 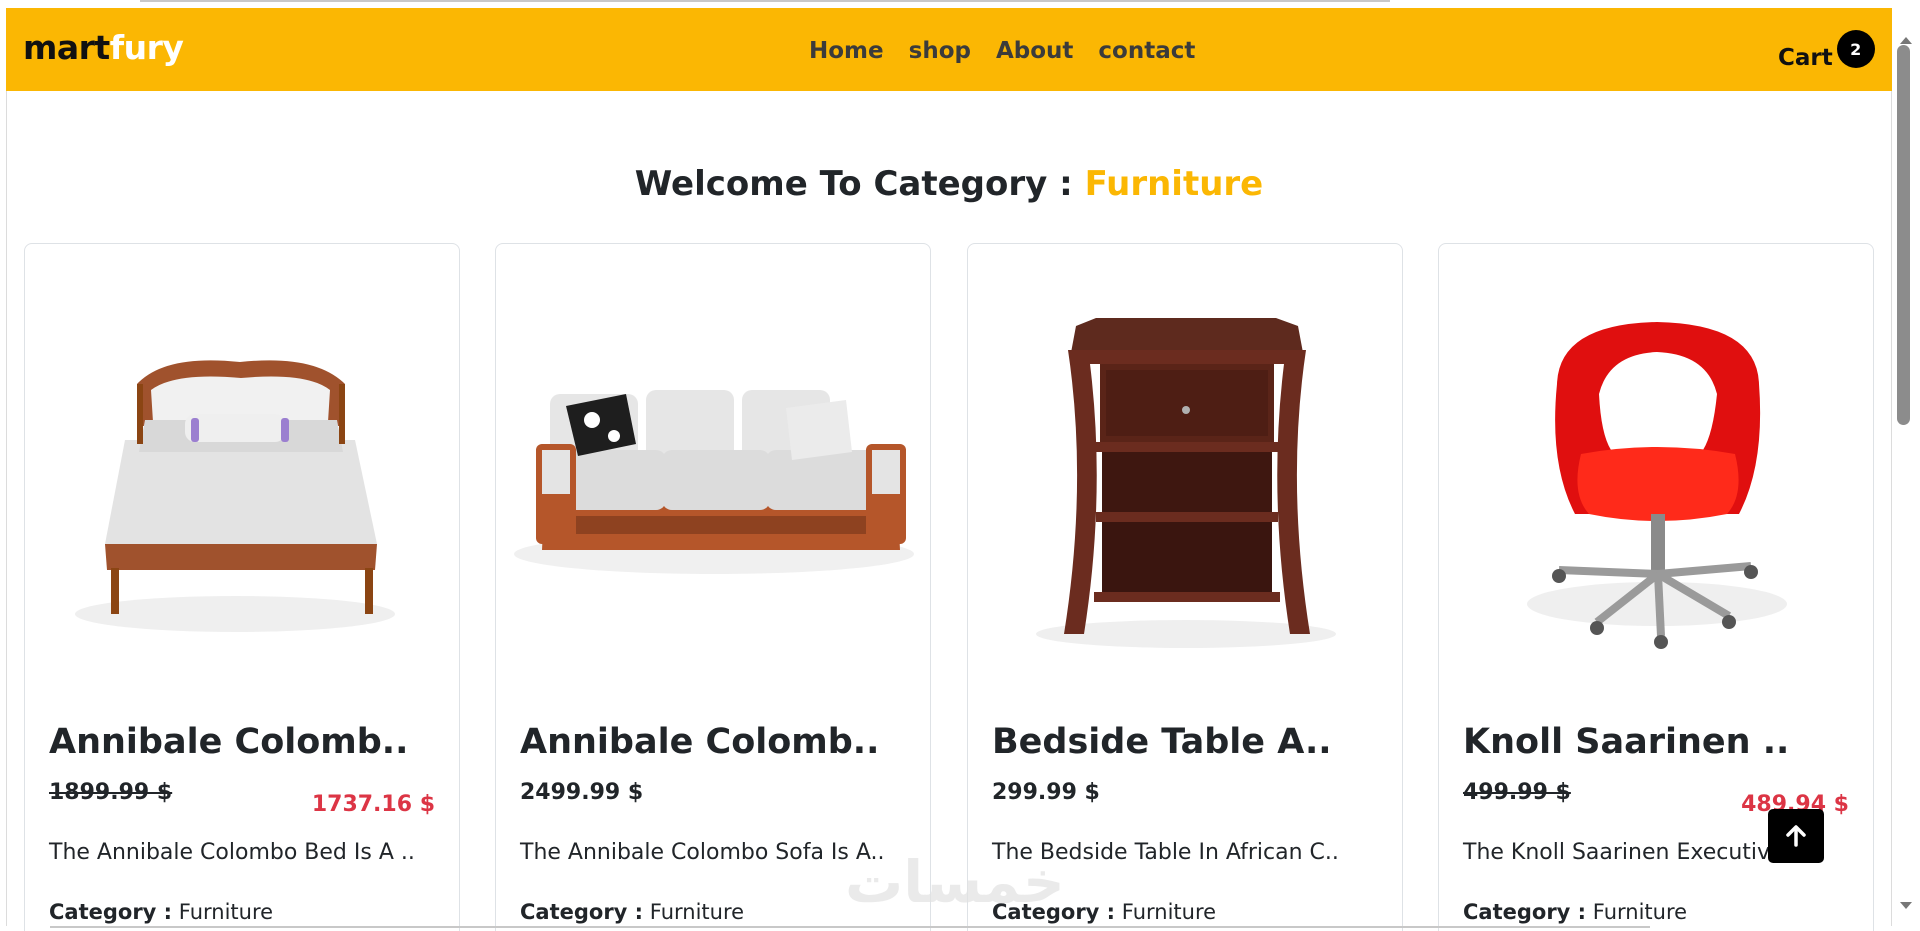 I want to click on cart-link: Cart 2, so click(x=1826, y=50).